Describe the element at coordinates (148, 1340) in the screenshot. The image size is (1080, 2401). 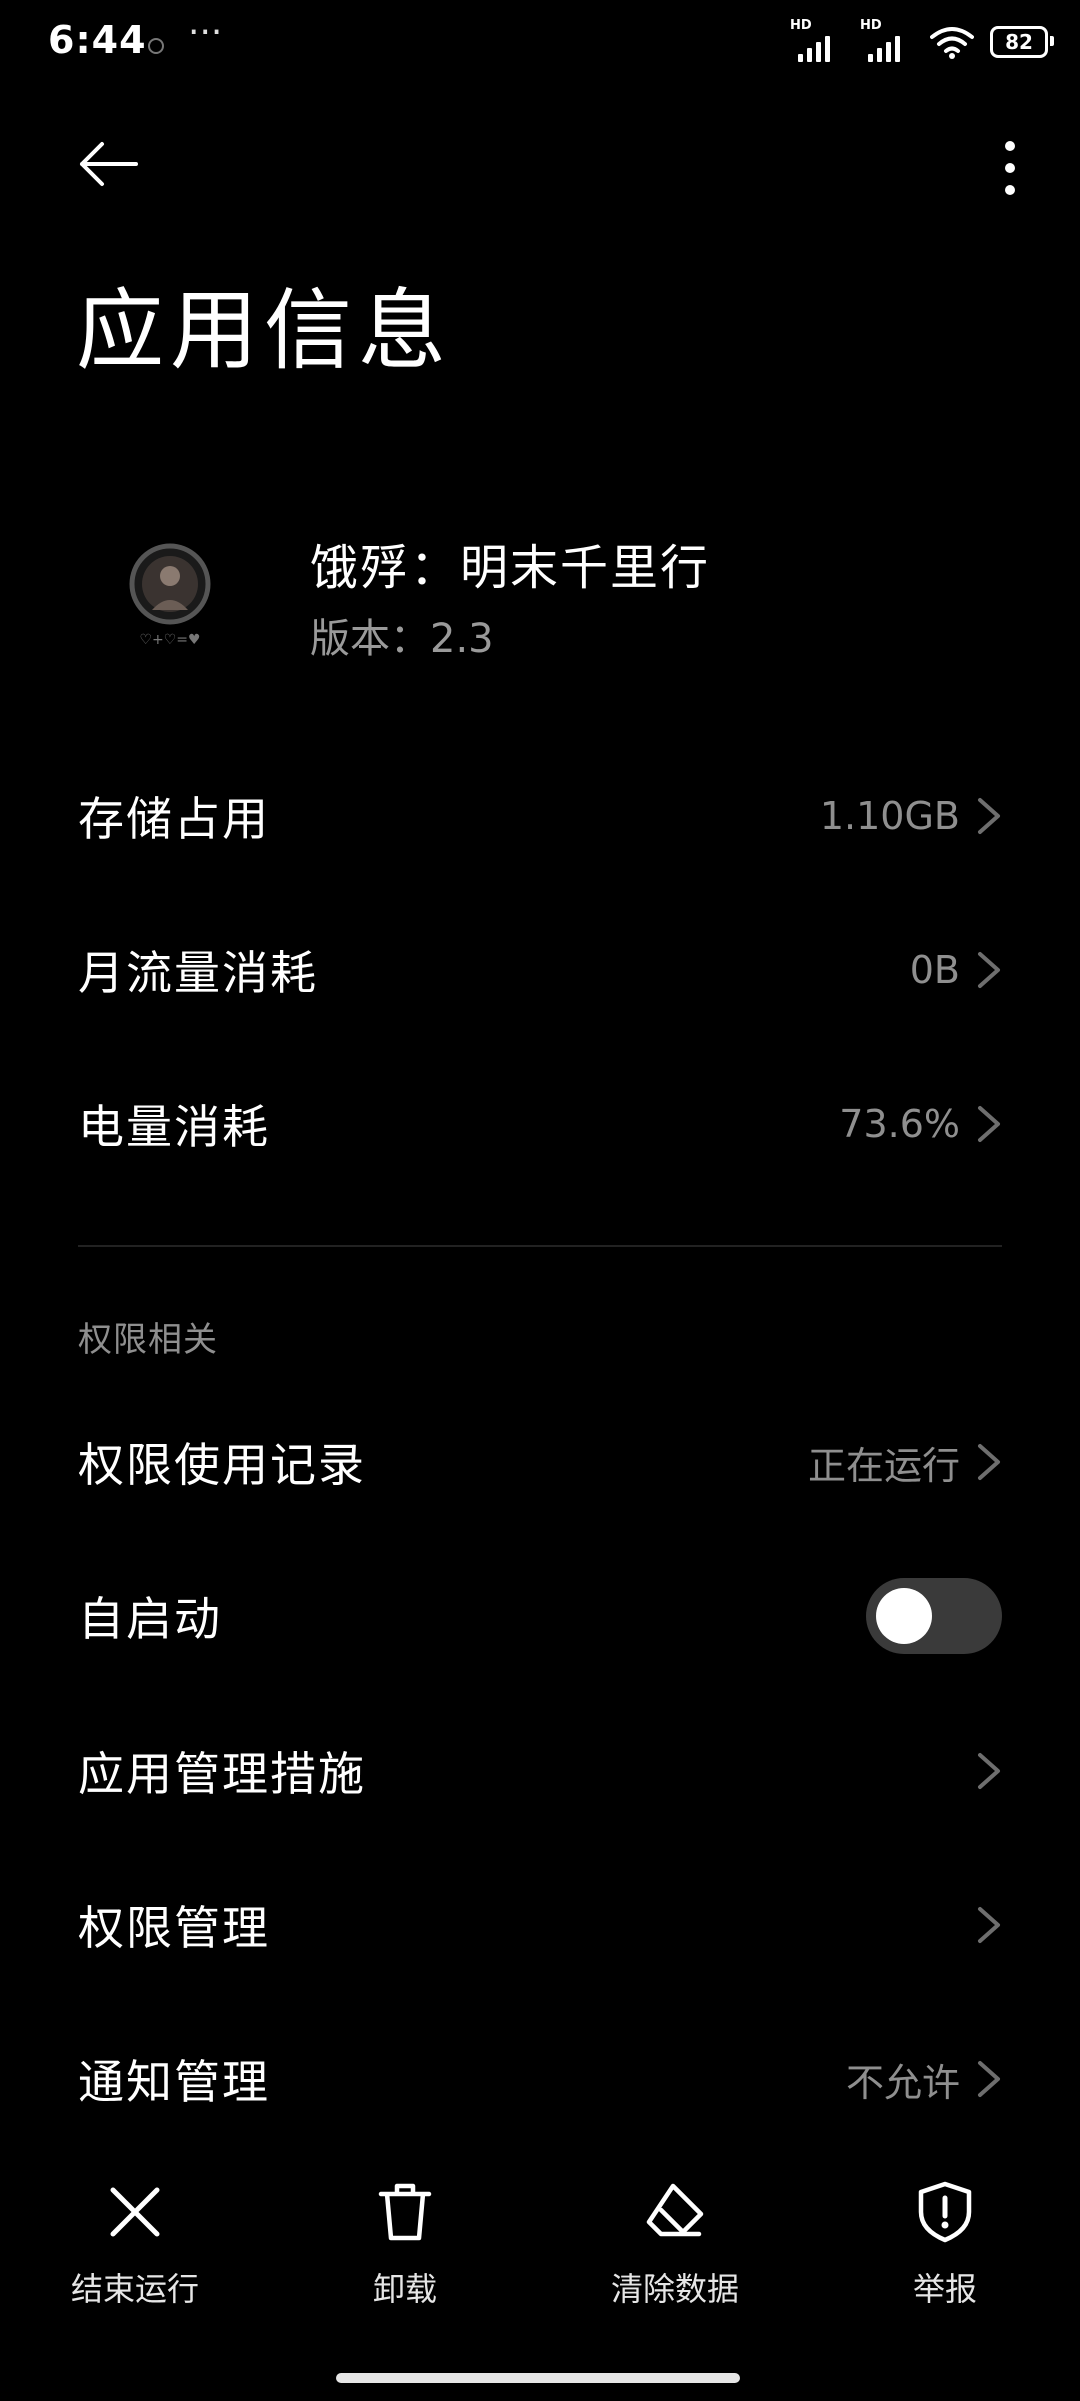
I see `section-header-permissions: 权限相关` at that location.